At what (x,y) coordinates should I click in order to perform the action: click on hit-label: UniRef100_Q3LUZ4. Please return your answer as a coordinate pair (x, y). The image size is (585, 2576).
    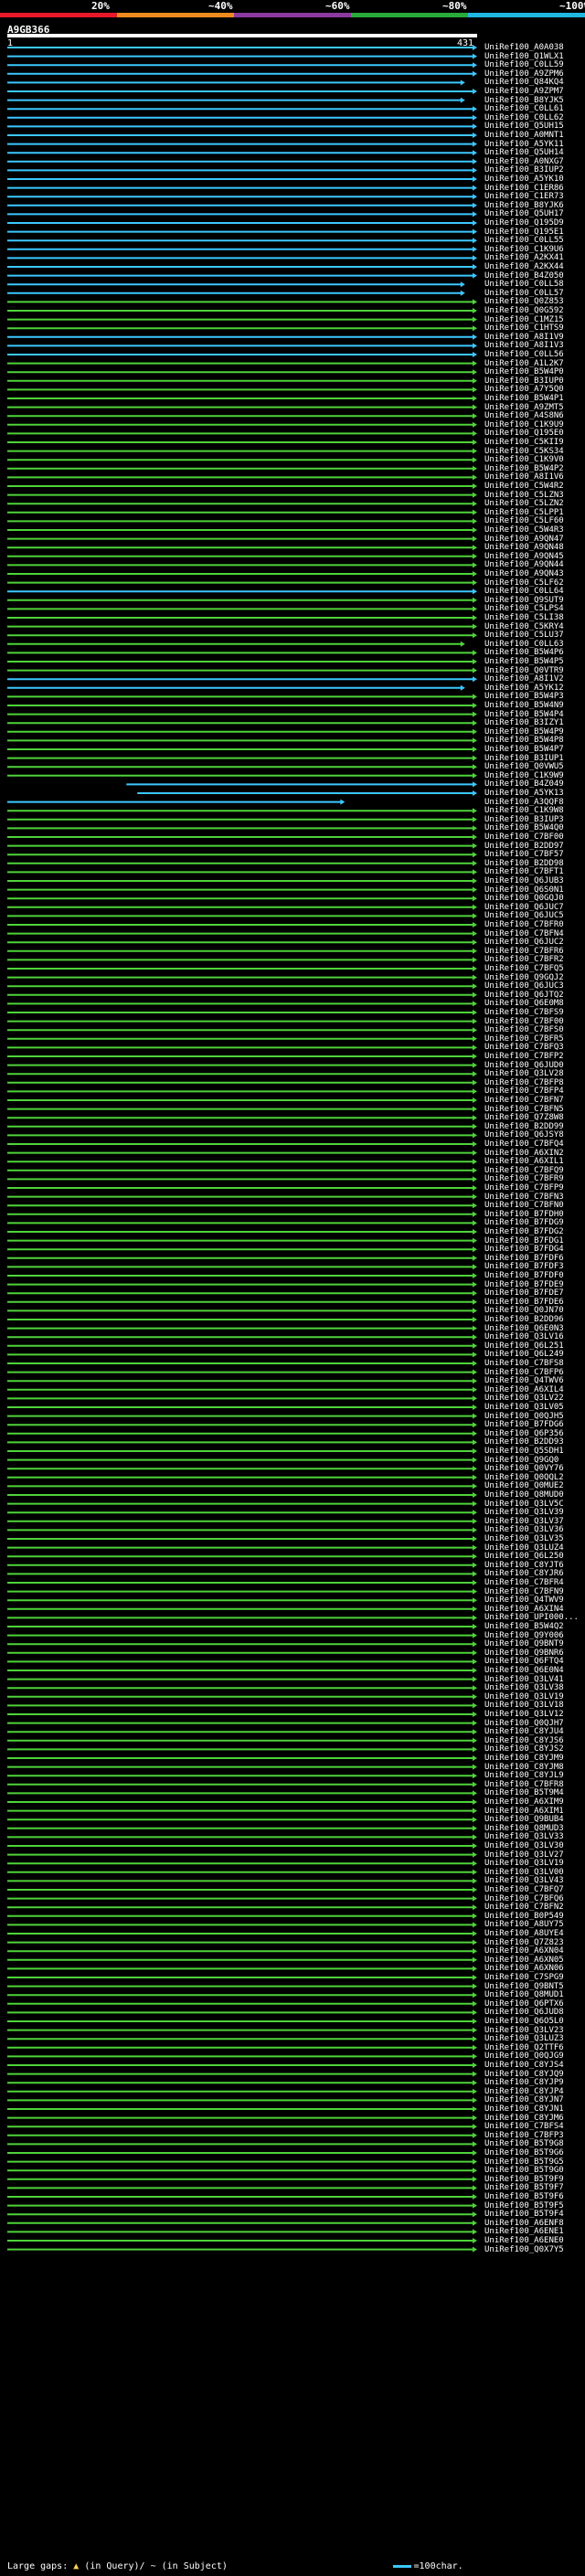
    Looking at the image, I should click on (524, 1548).